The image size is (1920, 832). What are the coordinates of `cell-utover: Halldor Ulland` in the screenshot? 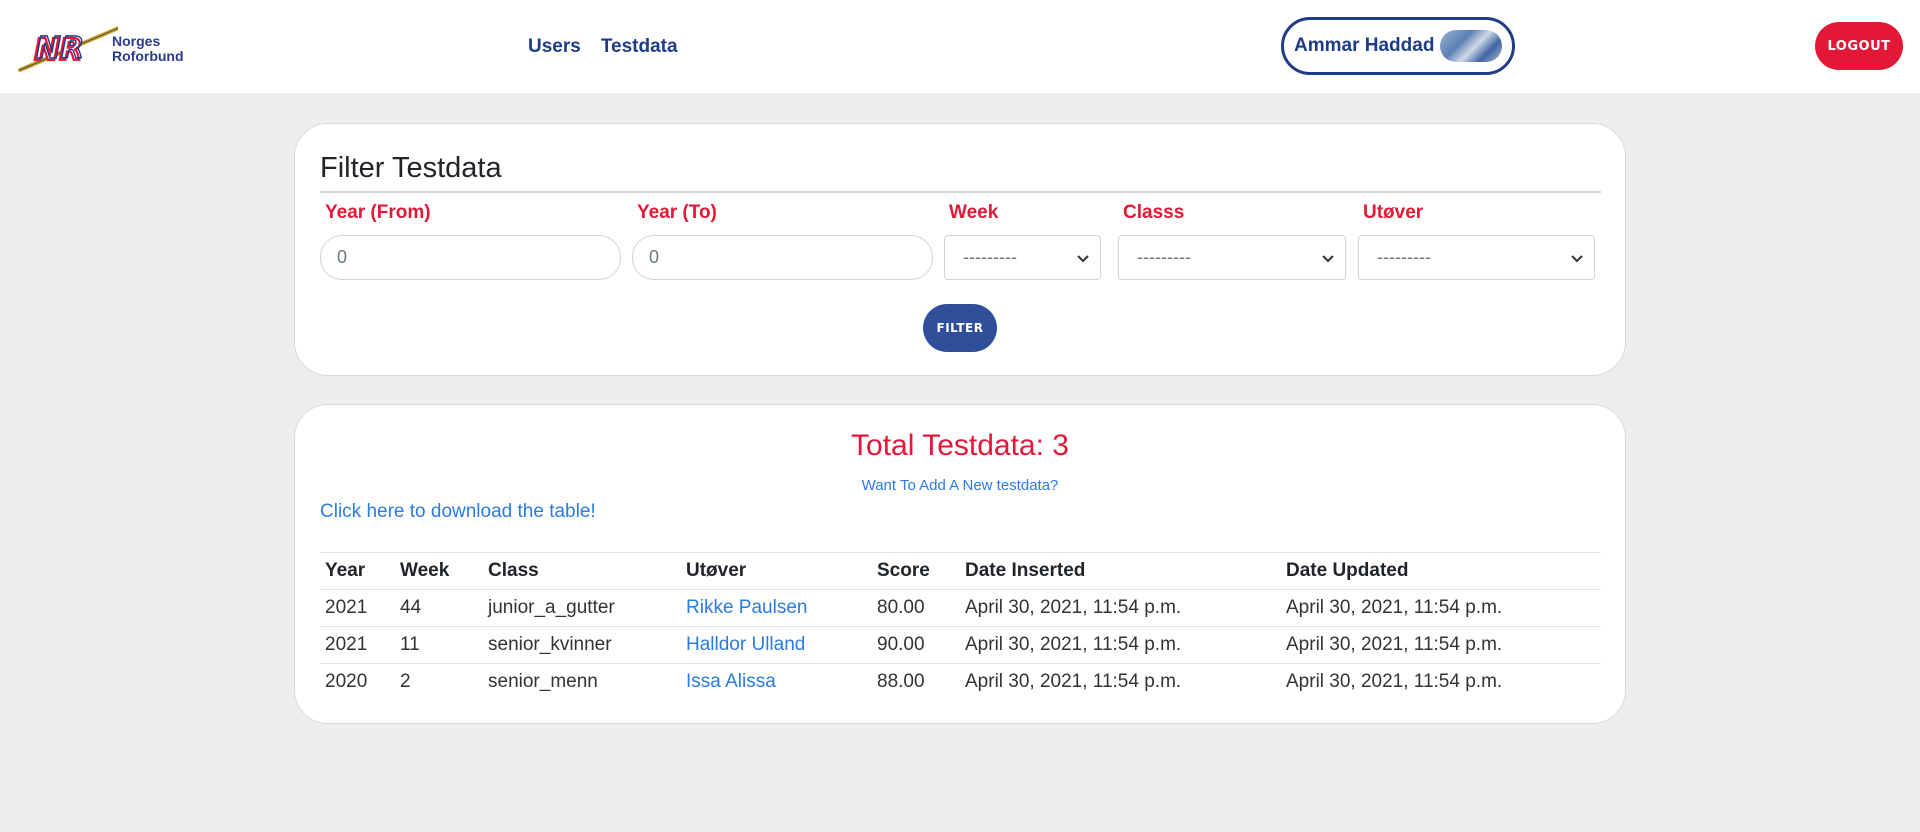 It's located at (776, 645).